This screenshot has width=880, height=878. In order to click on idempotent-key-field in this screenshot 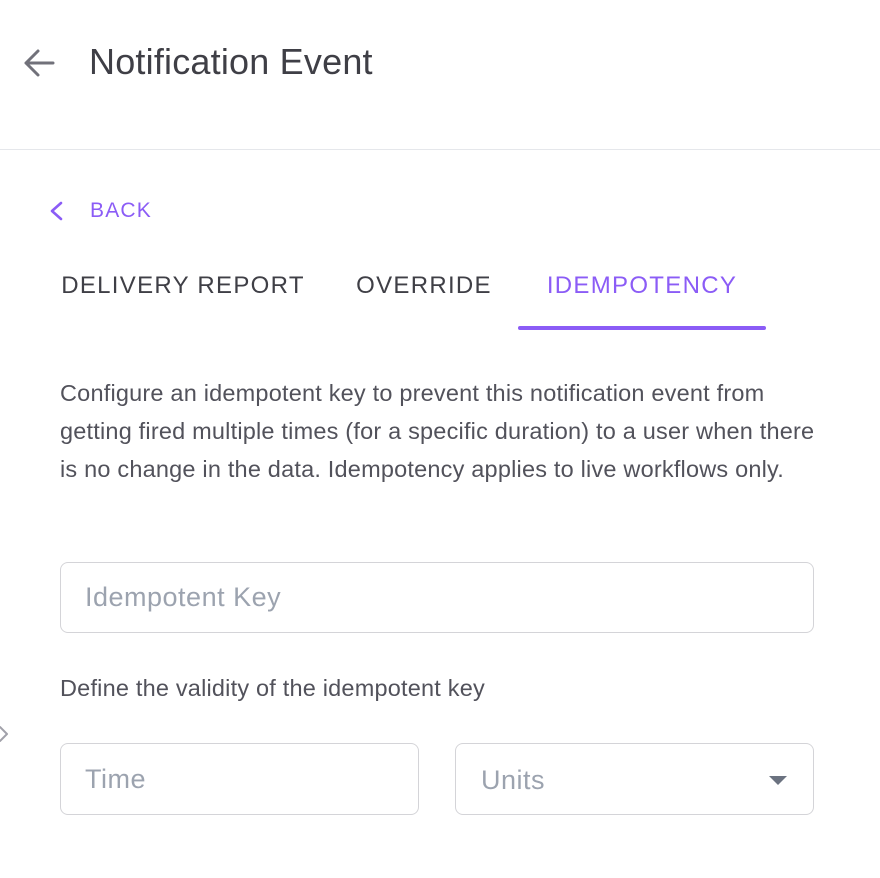, I will do `click(437, 597)`.